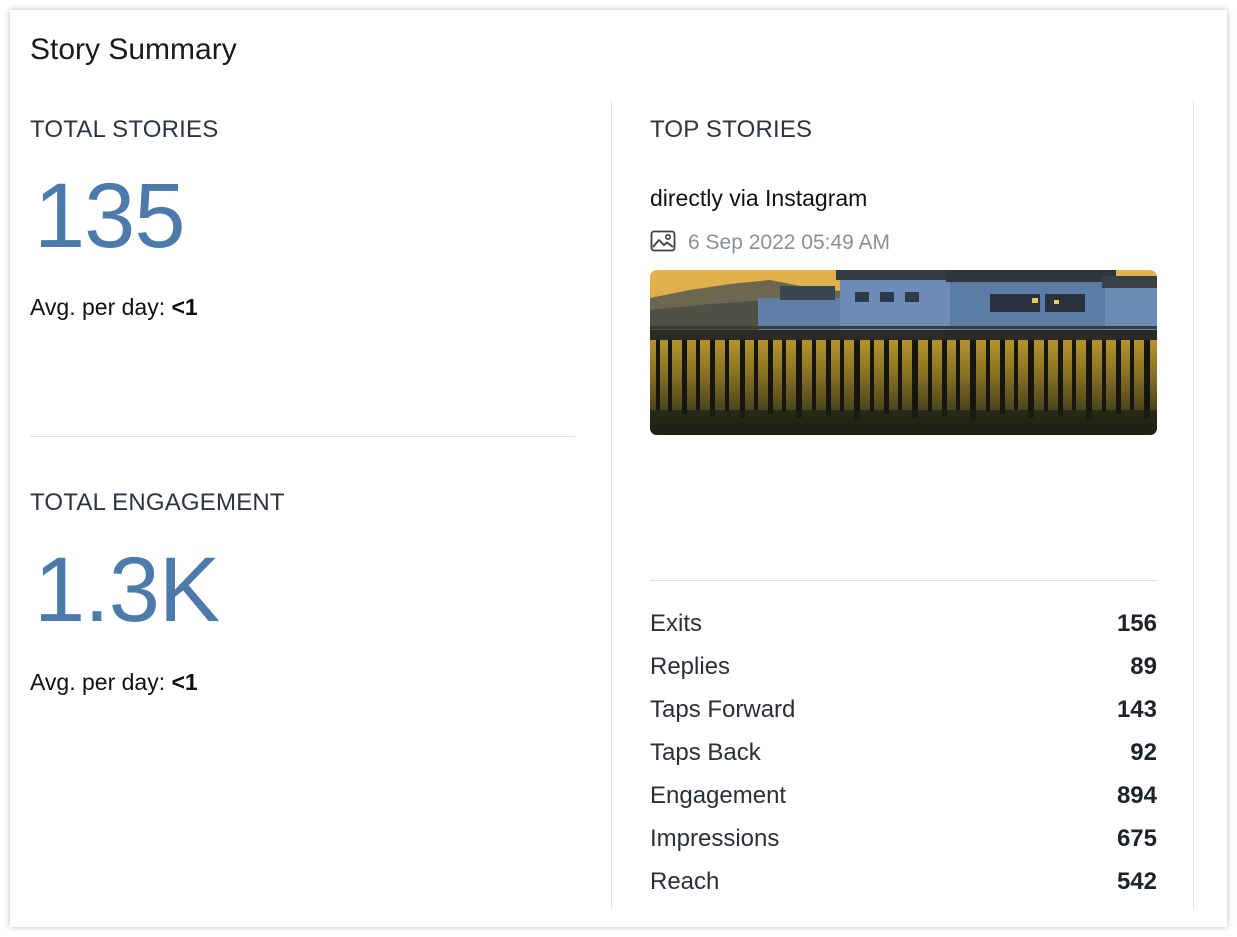  Describe the element at coordinates (302, 436) in the screenshot. I see `left-divider` at that location.